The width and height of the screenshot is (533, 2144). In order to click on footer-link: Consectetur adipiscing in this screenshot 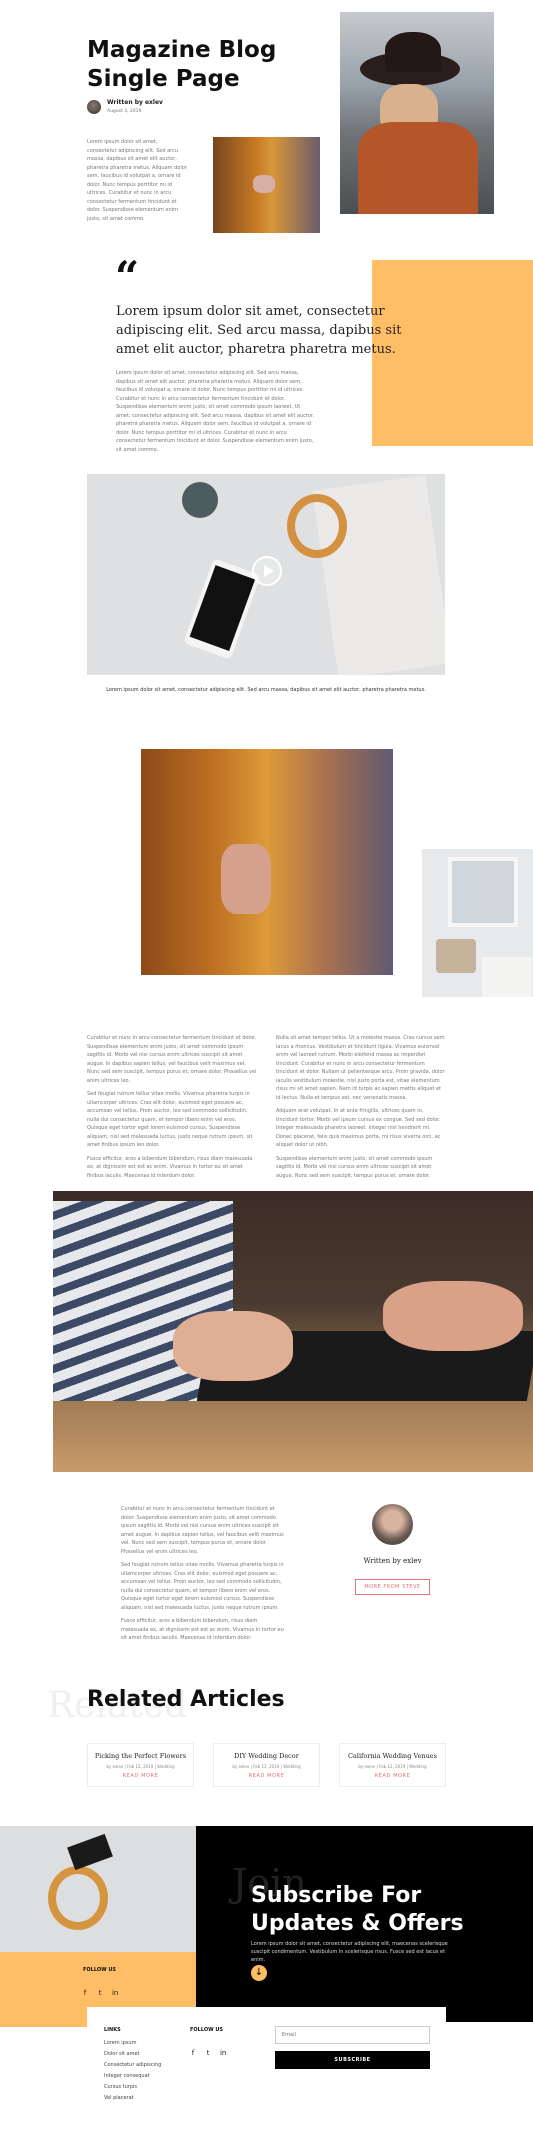, I will do `click(132, 2065)`.